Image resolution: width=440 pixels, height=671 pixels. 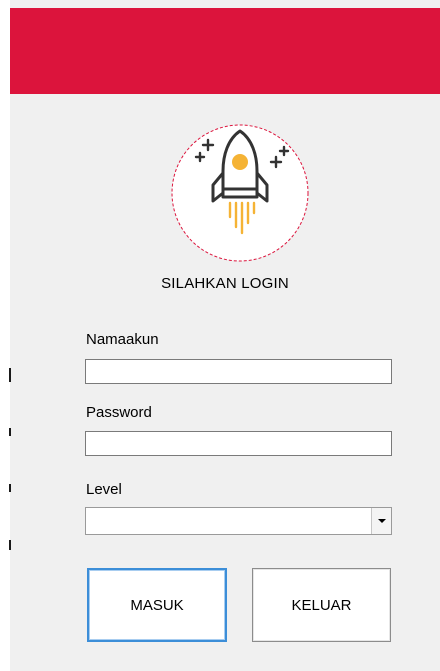 What do you see at coordinates (238, 371) in the screenshot?
I see `username-input` at bounding box center [238, 371].